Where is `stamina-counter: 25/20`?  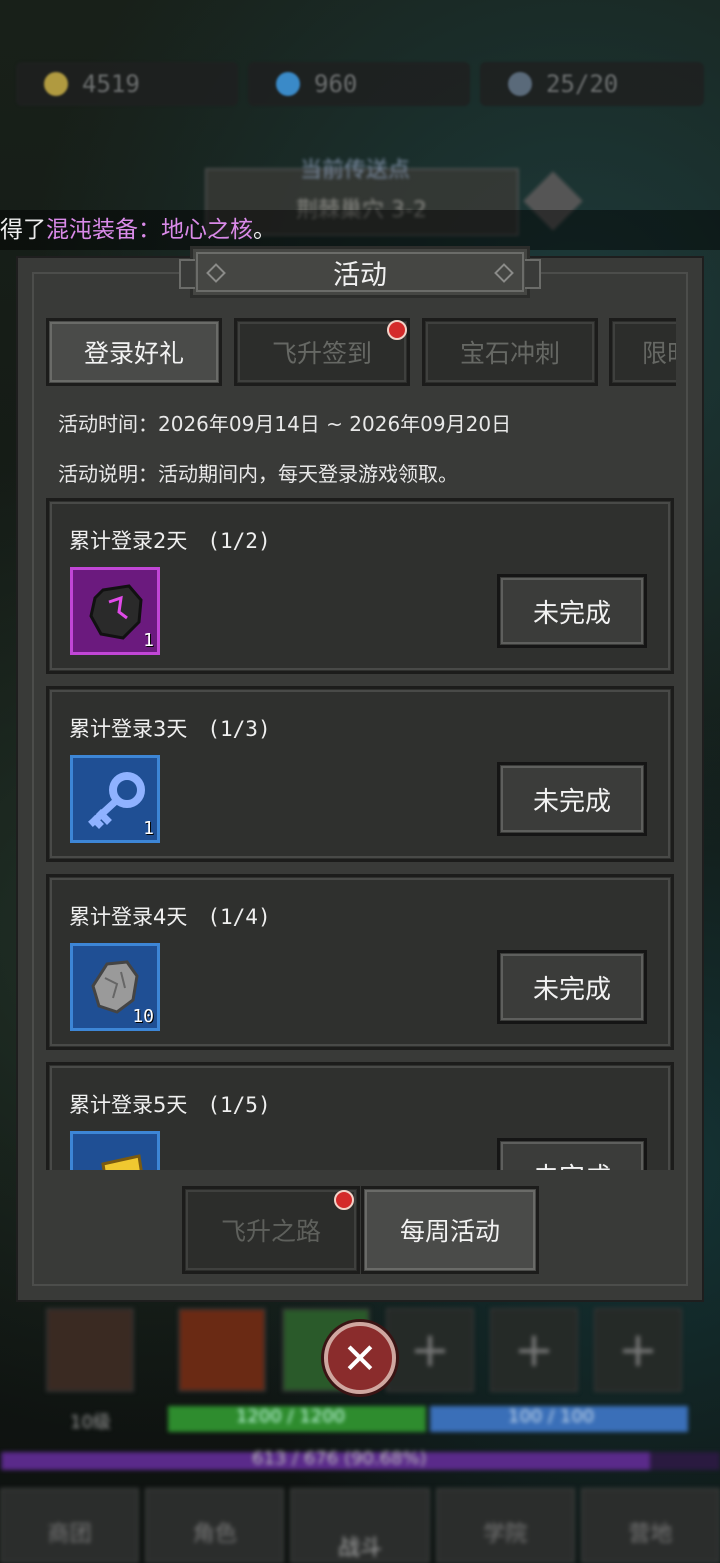 stamina-counter: 25/20 is located at coordinates (592, 84).